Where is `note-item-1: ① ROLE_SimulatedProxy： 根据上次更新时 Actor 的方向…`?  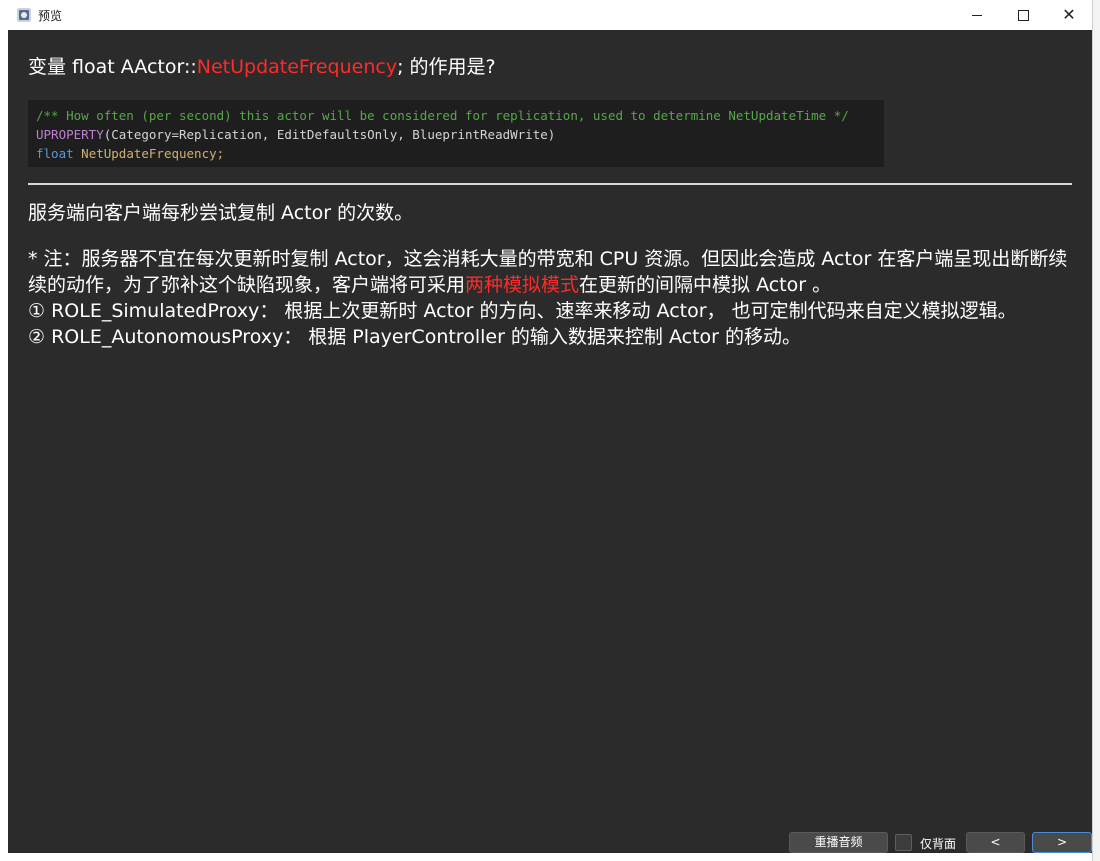 note-item-1: ① ROLE_SimulatedProxy： 根据上次更新时 Actor 的方向… is located at coordinates (522, 311).